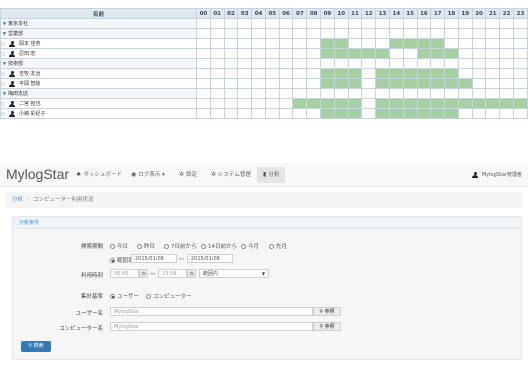 This screenshot has width=528, height=365. What do you see at coordinates (192, 175) in the screenshot?
I see `nav-settings-label: 設定` at bounding box center [192, 175].